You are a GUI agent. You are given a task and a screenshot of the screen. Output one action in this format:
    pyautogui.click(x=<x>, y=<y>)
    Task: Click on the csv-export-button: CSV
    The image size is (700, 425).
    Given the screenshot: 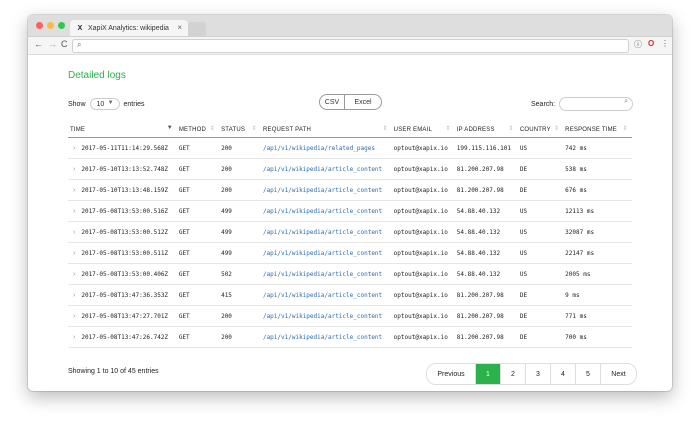 What is the action you would take?
    pyautogui.click(x=332, y=102)
    